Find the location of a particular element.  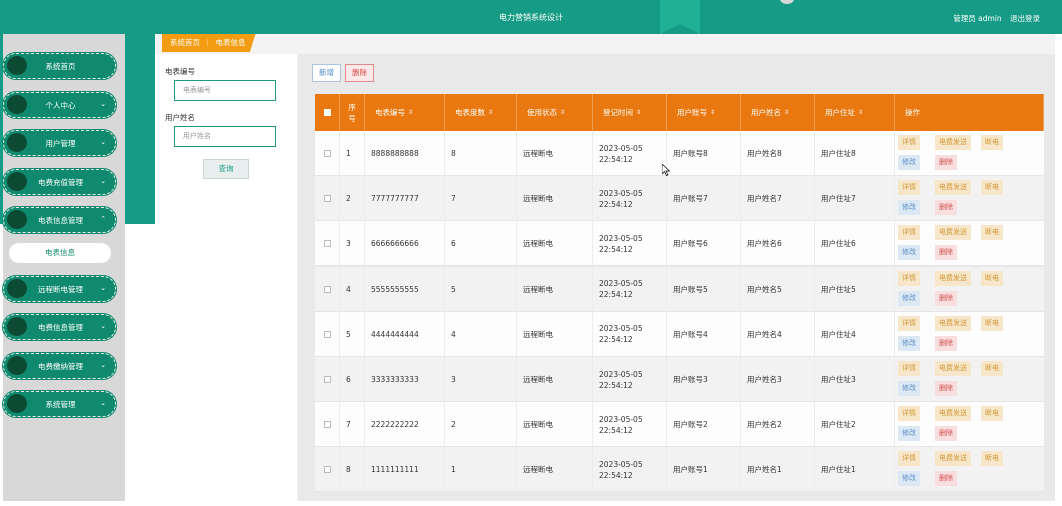

sidebar-item: 系统首页 is located at coordinates (59, 66).